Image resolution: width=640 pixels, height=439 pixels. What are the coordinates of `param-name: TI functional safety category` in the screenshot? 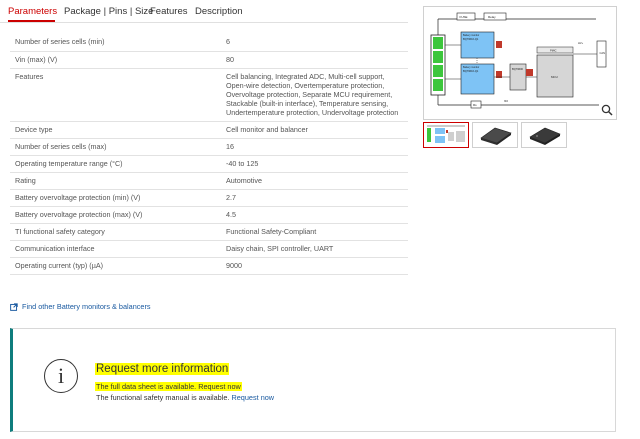 It's located at (115, 232).